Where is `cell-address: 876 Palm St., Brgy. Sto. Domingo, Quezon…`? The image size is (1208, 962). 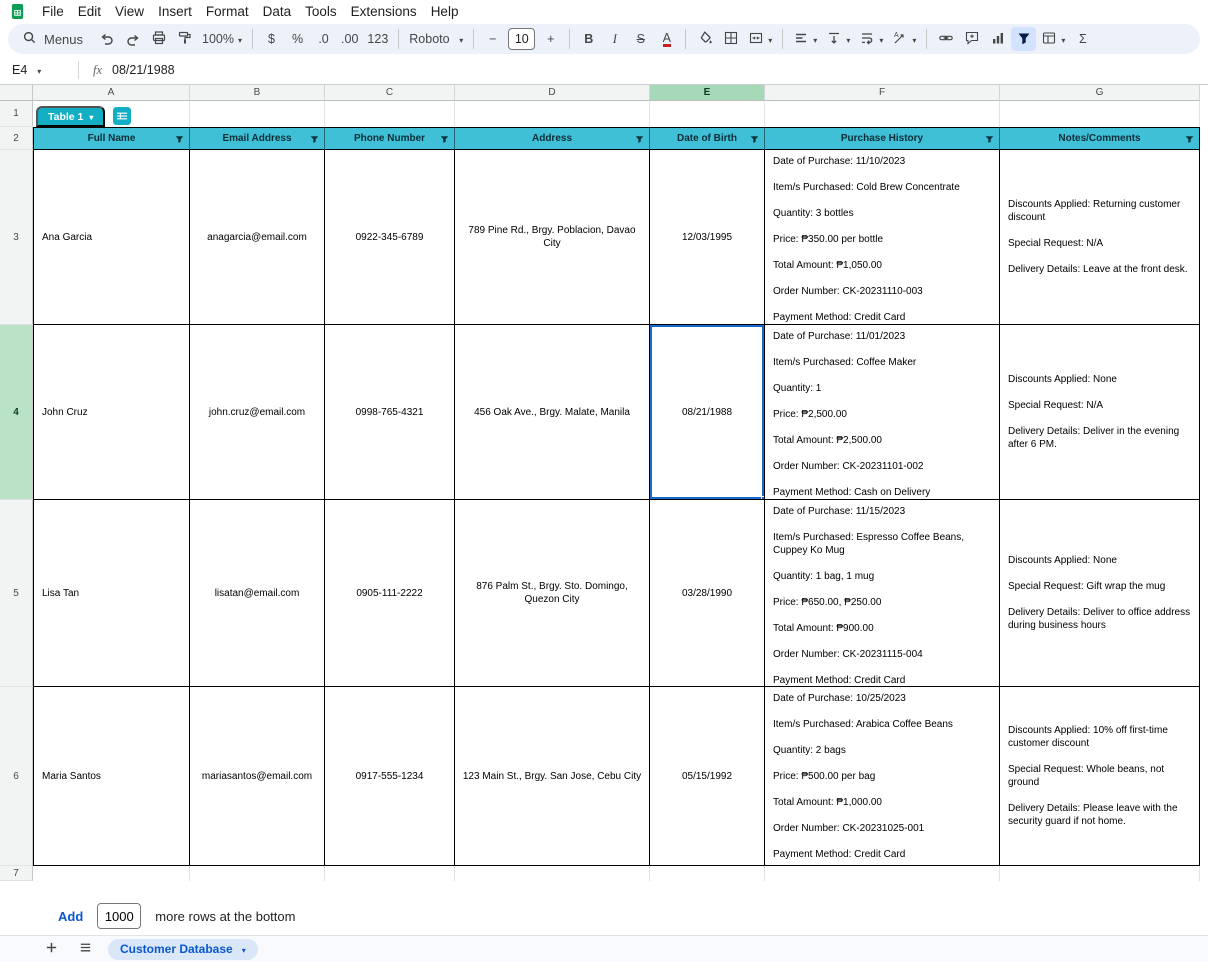
cell-address: 876 Palm St., Brgy. Sto. Domingo, Quezon… is located at coordinates (552, 593).